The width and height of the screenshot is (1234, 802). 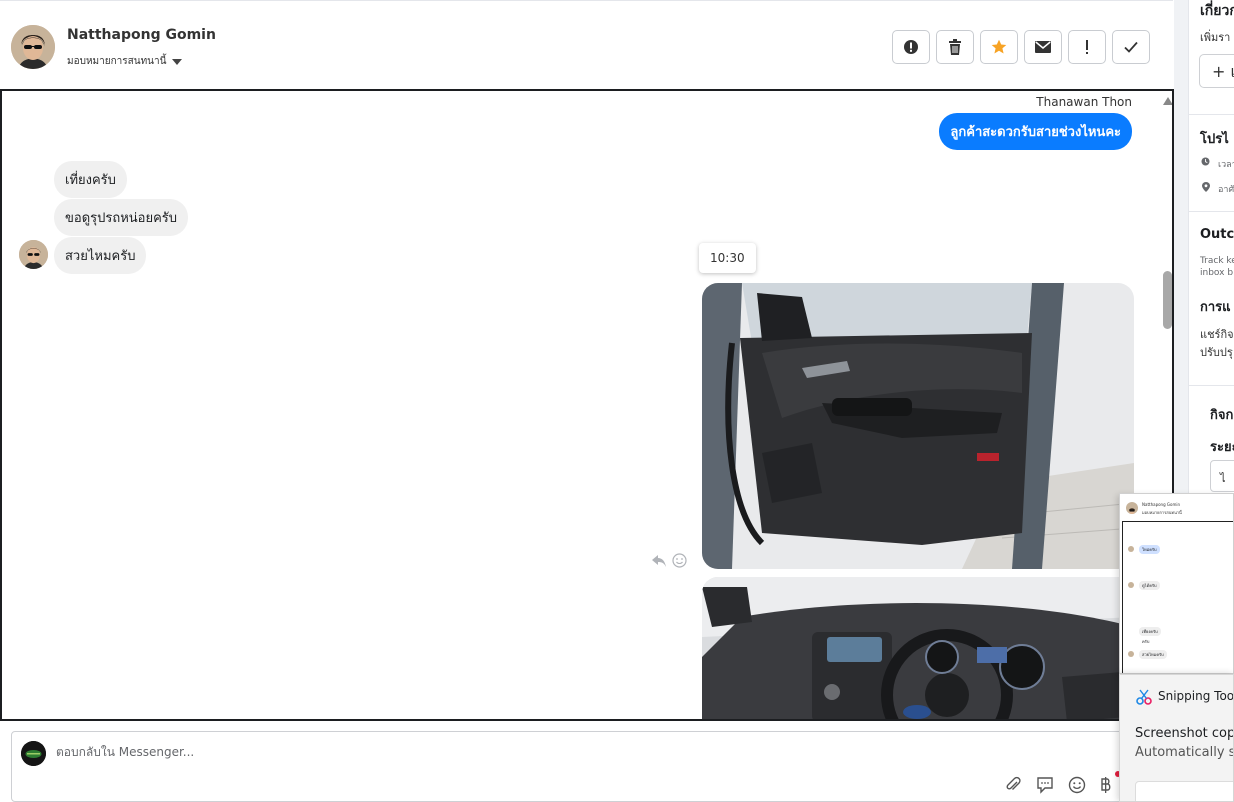 I want to click on paperclip-icon, so click(x=1013, y=785).